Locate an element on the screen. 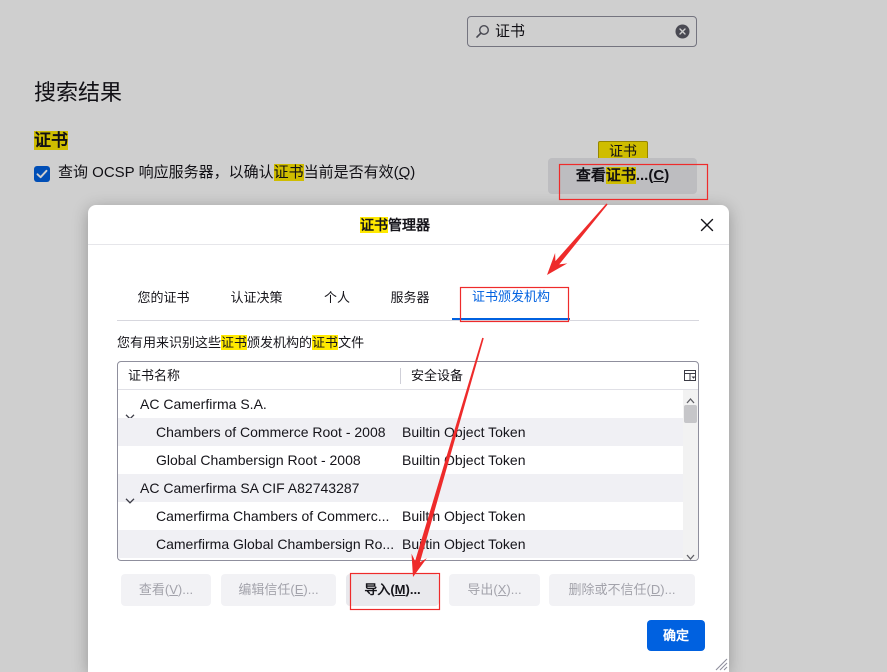  button-accesskey: M is located at coordinates (400, 589).